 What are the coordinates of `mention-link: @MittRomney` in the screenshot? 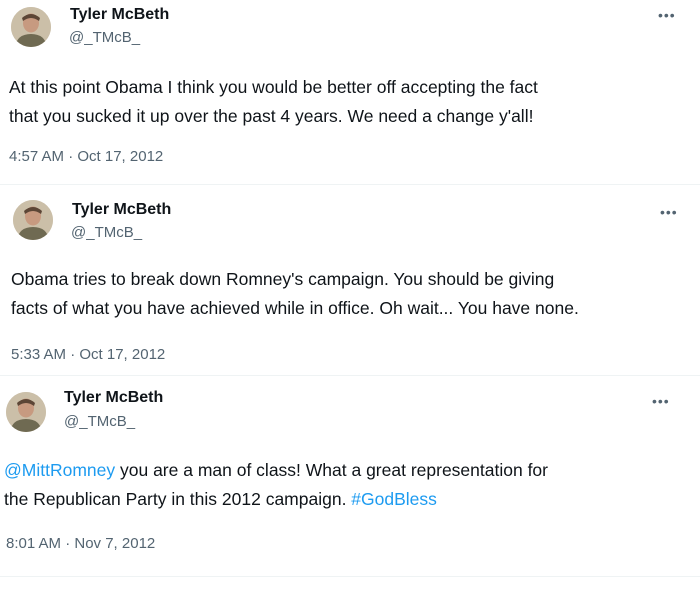 It's located at (59, 470).